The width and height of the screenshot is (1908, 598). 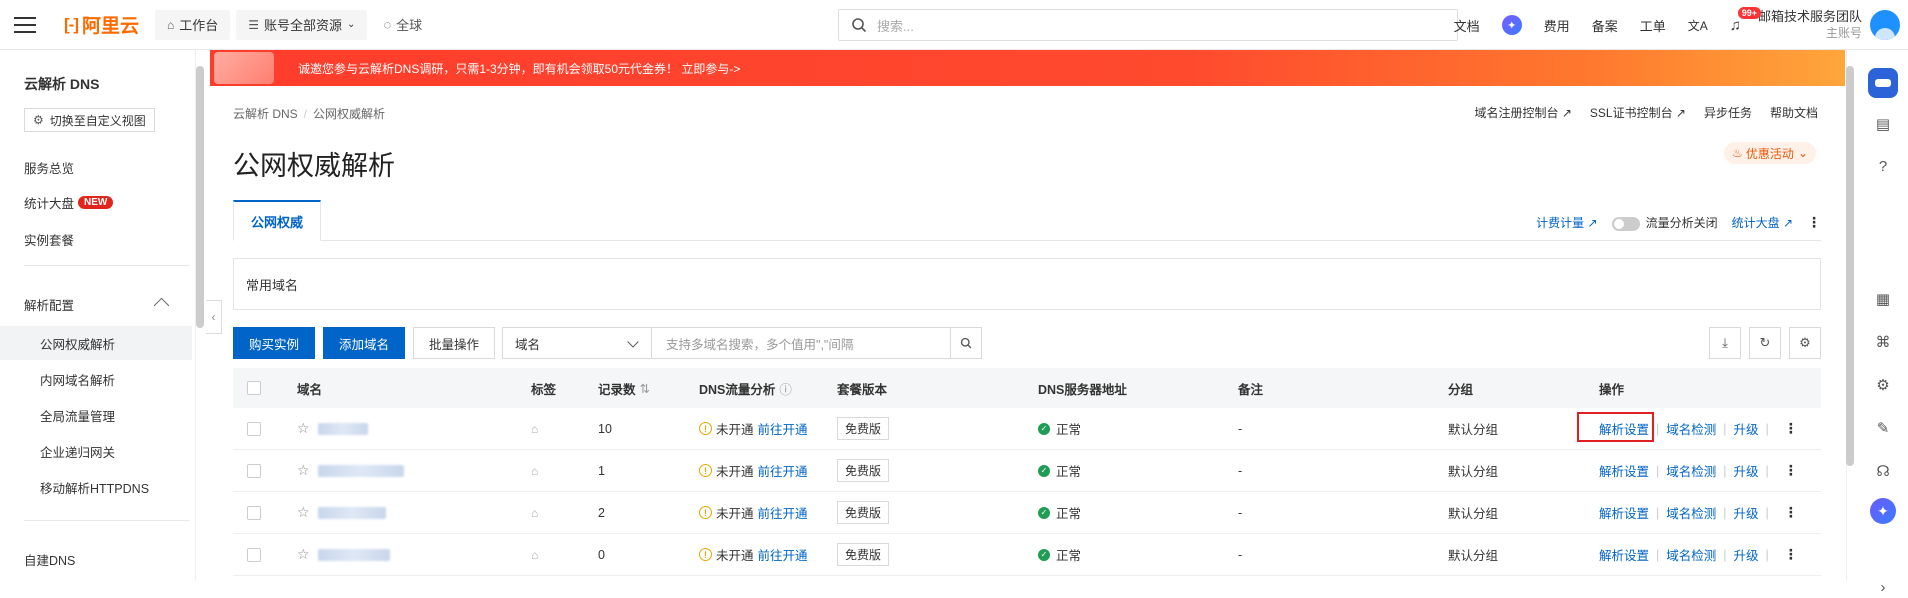 What do you see at coordinates (25, 25) in the screenshot?
I see `menu-icon` at bounding box center [25, 25].